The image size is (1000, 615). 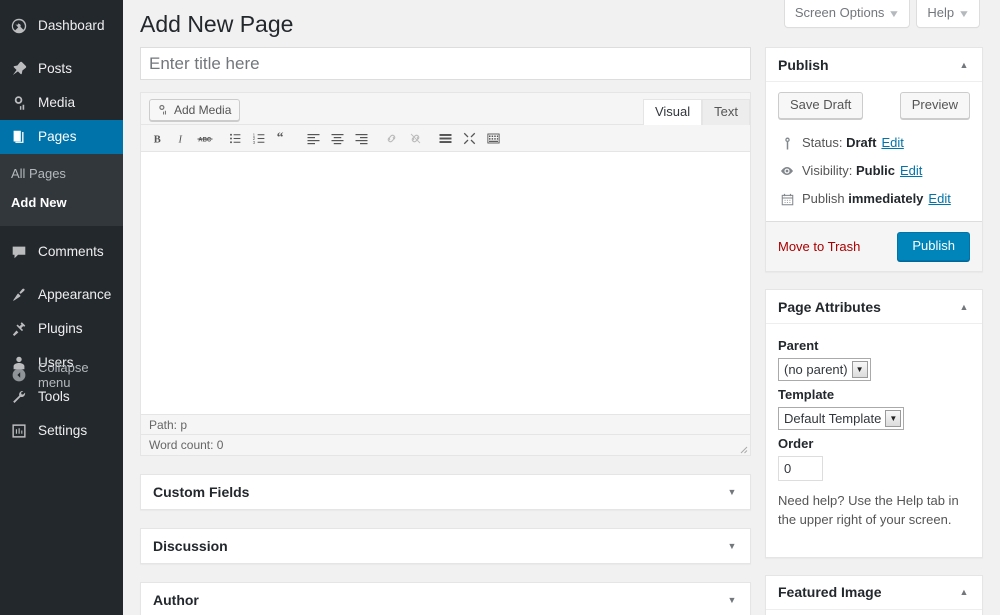 What do you see at coordinates (948, 14) in the screenshot?
I see `help-button: Help ▼` at bounding box center [948, 14].